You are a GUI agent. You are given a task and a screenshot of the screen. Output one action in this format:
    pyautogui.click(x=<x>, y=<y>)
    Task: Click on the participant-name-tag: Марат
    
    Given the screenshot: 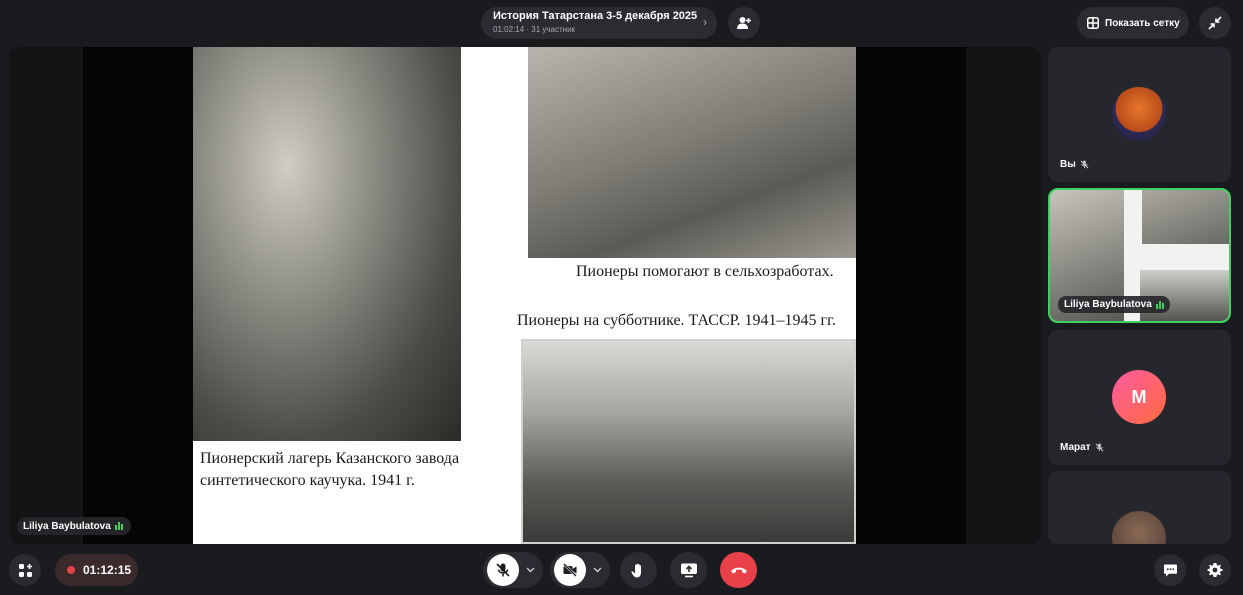 What is the action you would take?
    pyautogui.click(x=1082, y=447)
    